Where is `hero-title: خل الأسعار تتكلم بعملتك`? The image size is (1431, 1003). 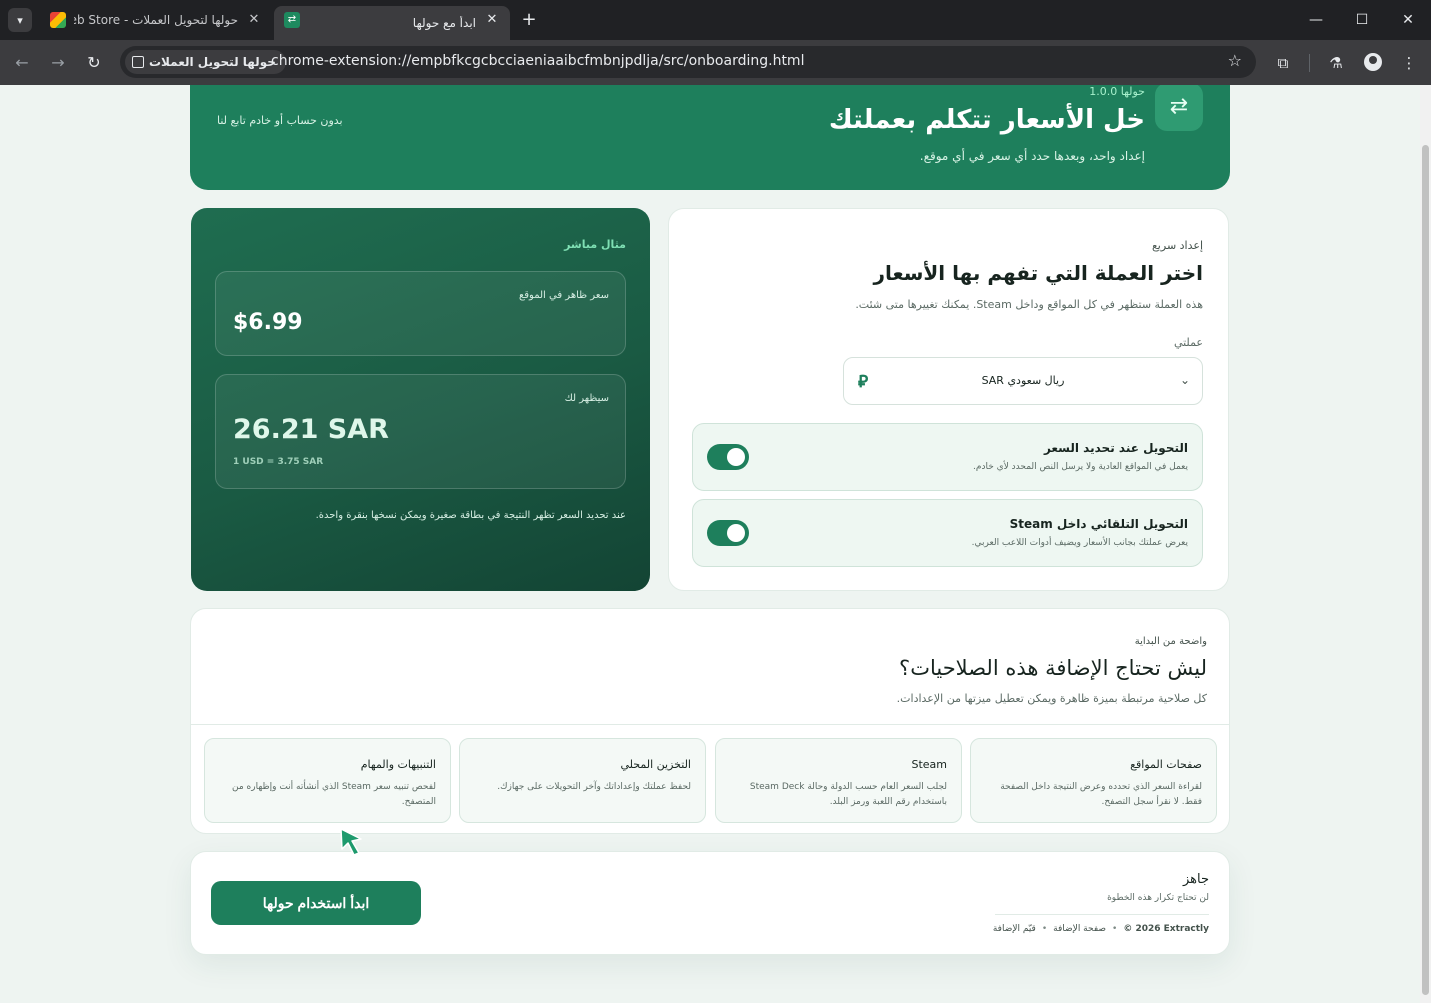 hero-title: خل الأسعار تتكلم بعملتك is located at coordinates (986, 120).